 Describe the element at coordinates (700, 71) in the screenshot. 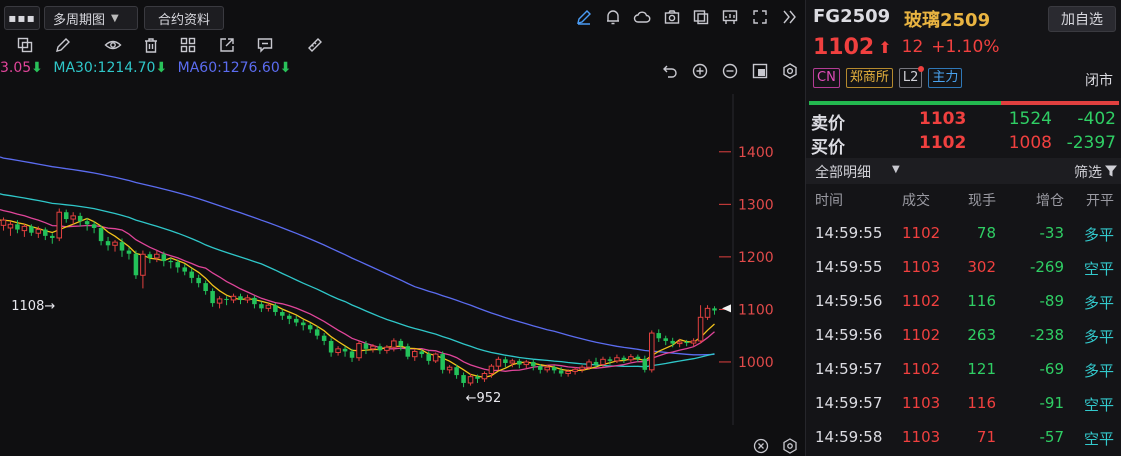

I see `zoom-in-icon` at that location.